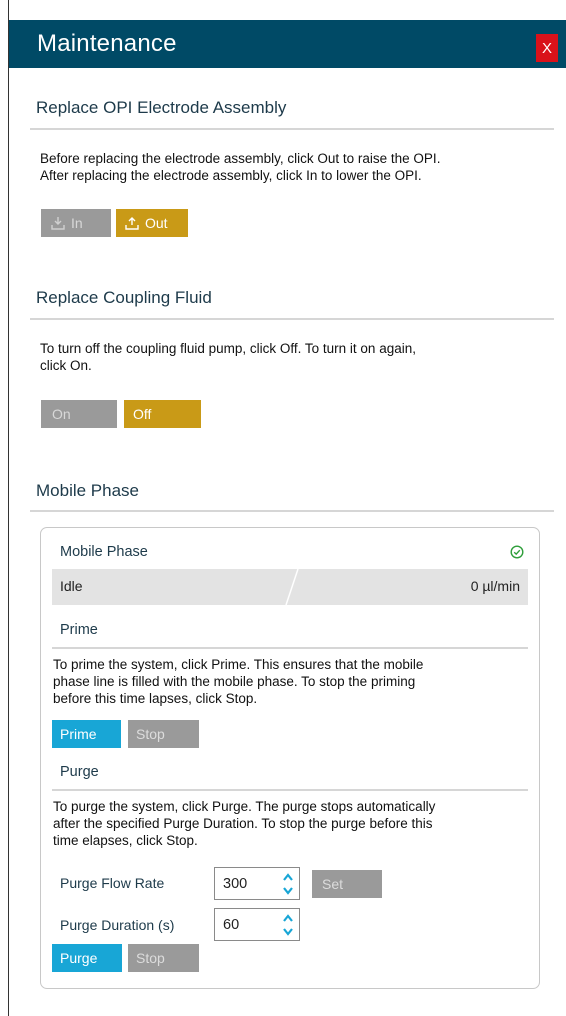 The height and width of the screenshot is (1016, 566). What do you see at coordinates (163, 958) in the screenshot?
I see `purge-stop-button: Stop` at bounding box center [163, 958].